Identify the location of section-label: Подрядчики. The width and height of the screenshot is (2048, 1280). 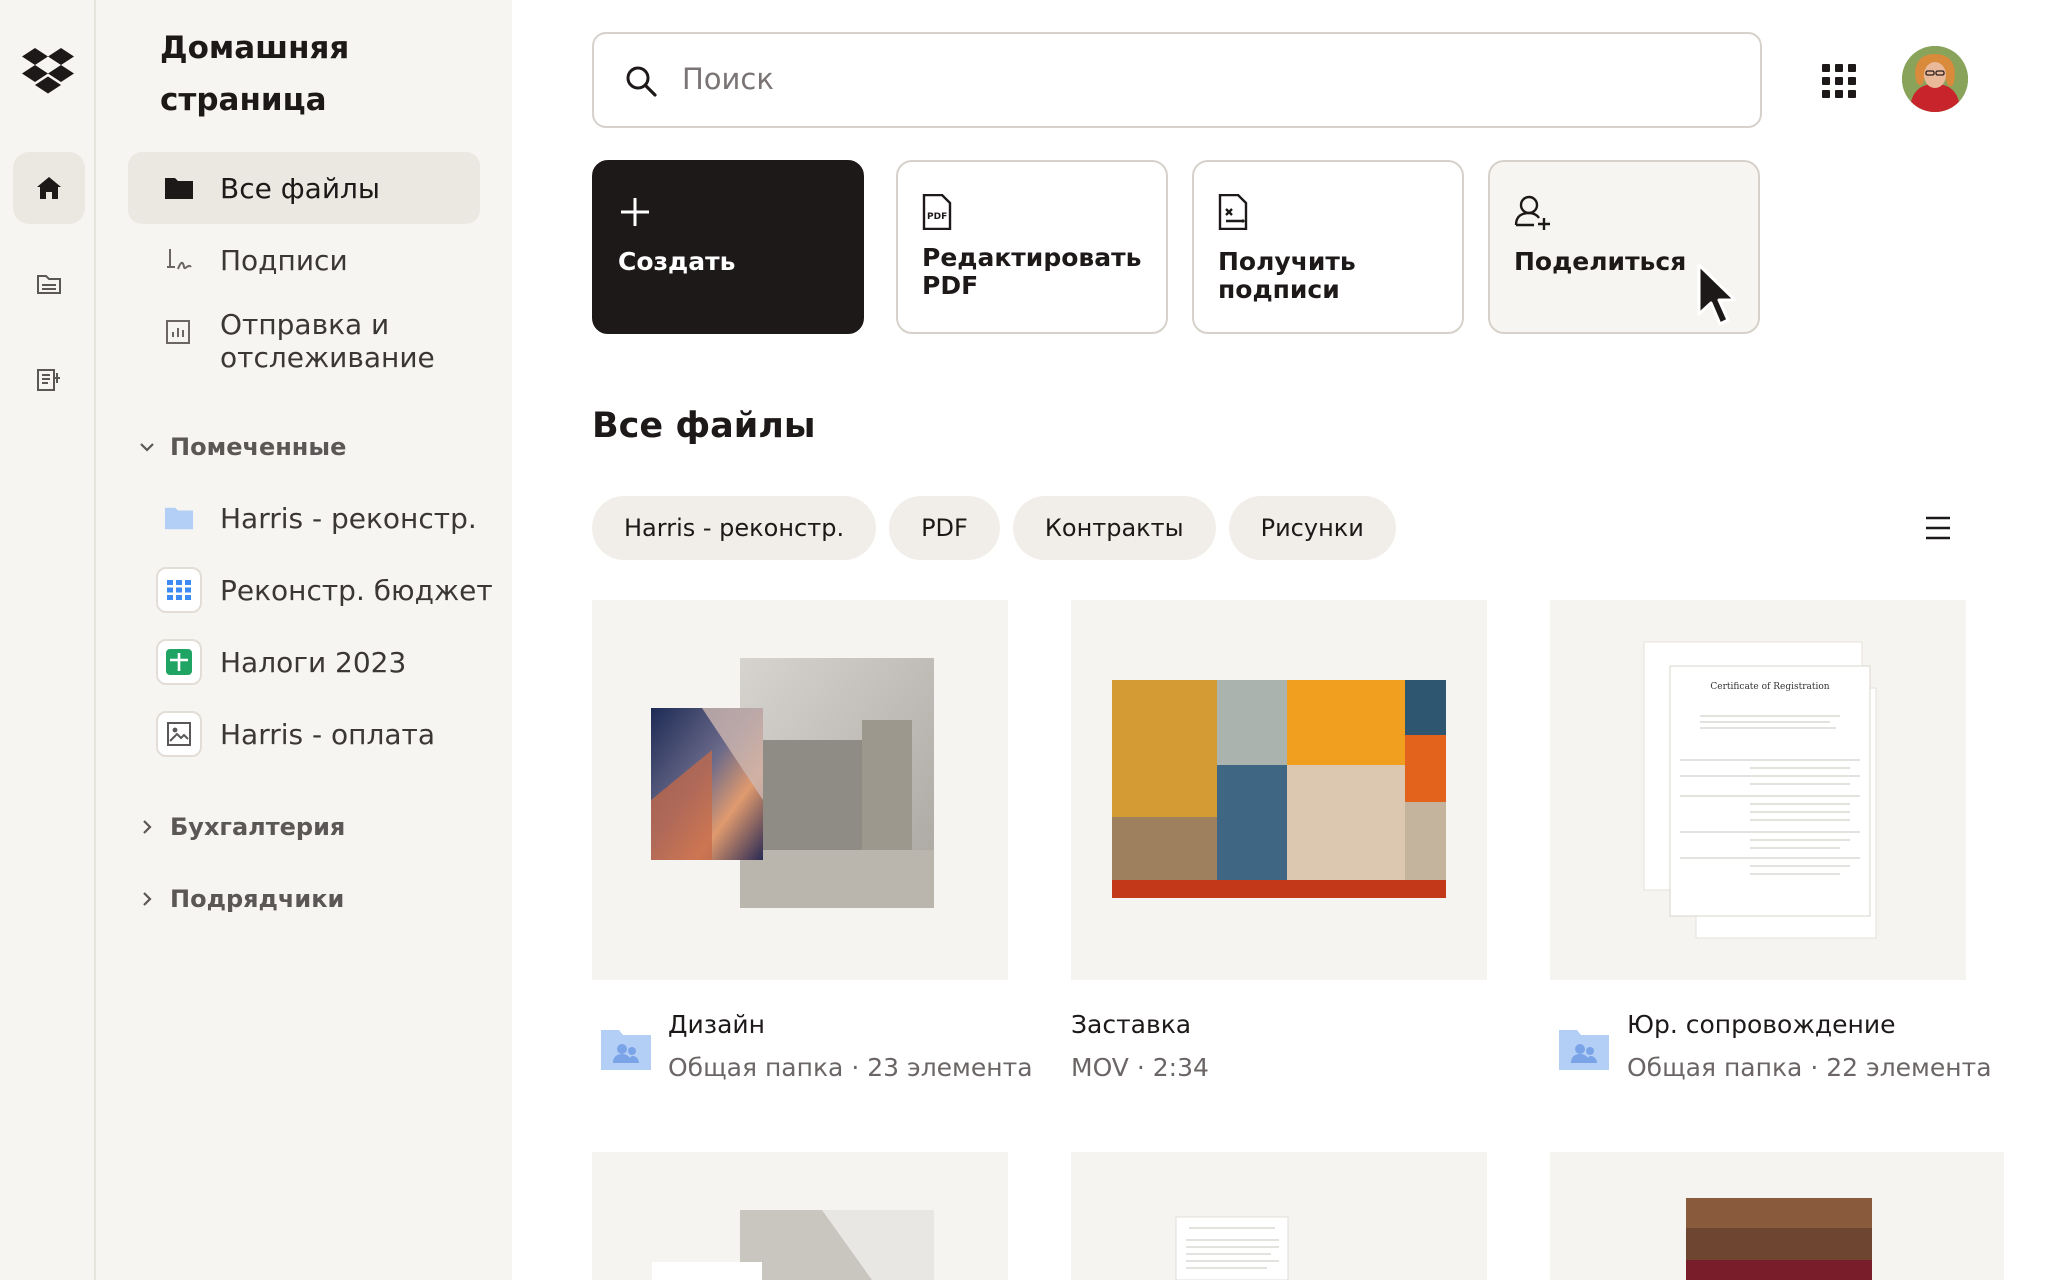
(257, 899).